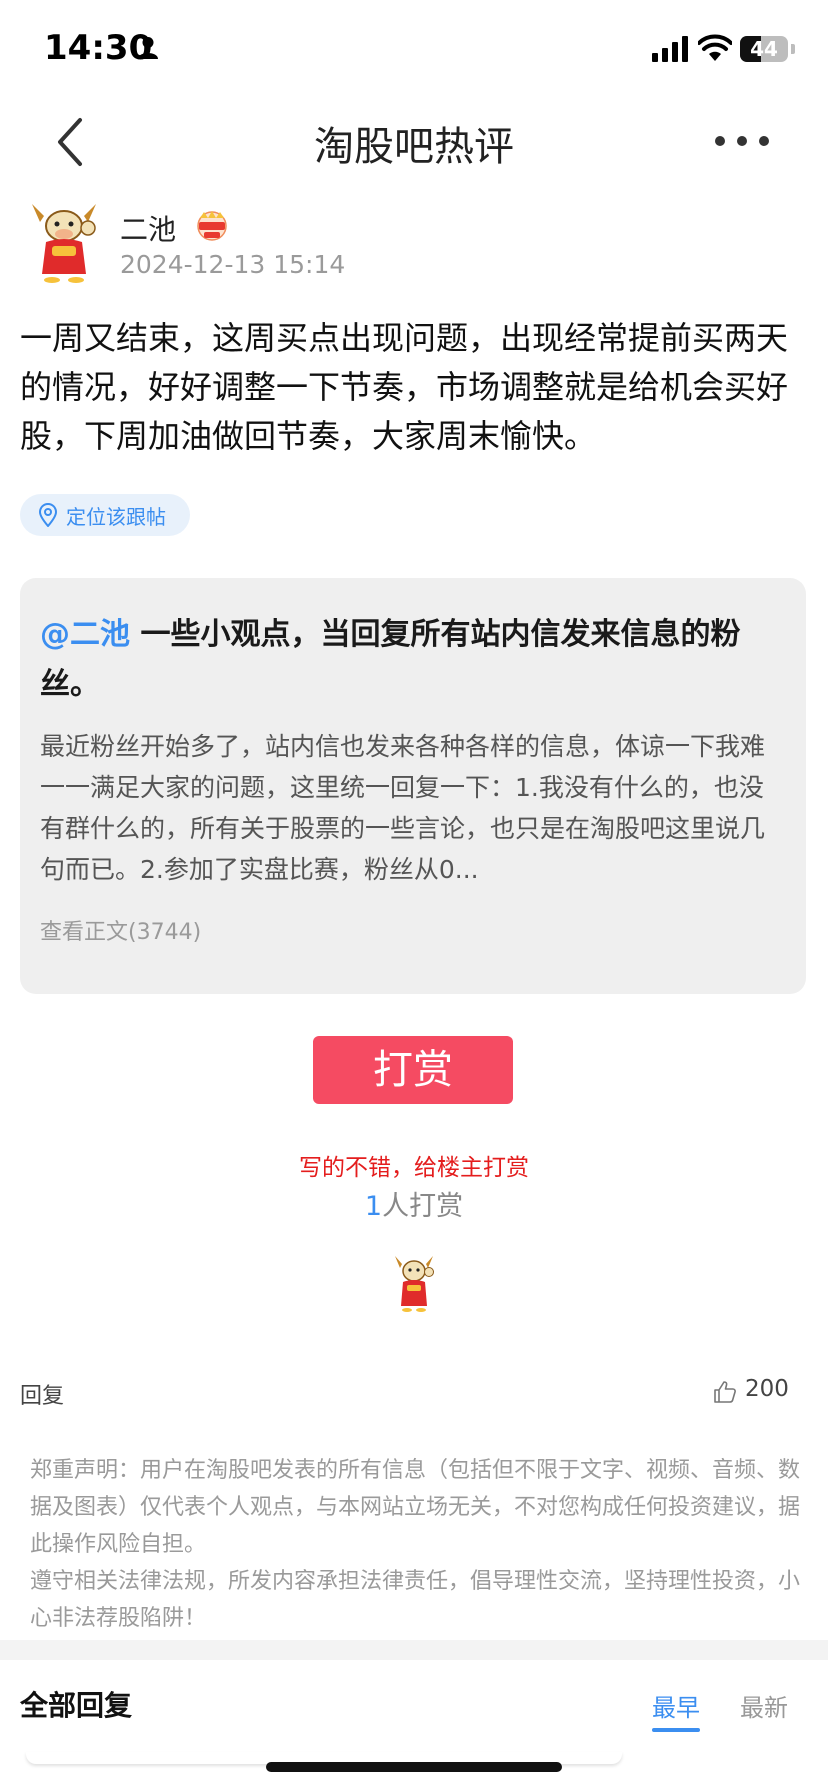 Image resolution: width=828 pixels, height=1792 pixels. Describe the element at coordinates (414, 1168) in the screenshot. I see `tip-prompt: 写的不错，给楼主打赏` at that location.